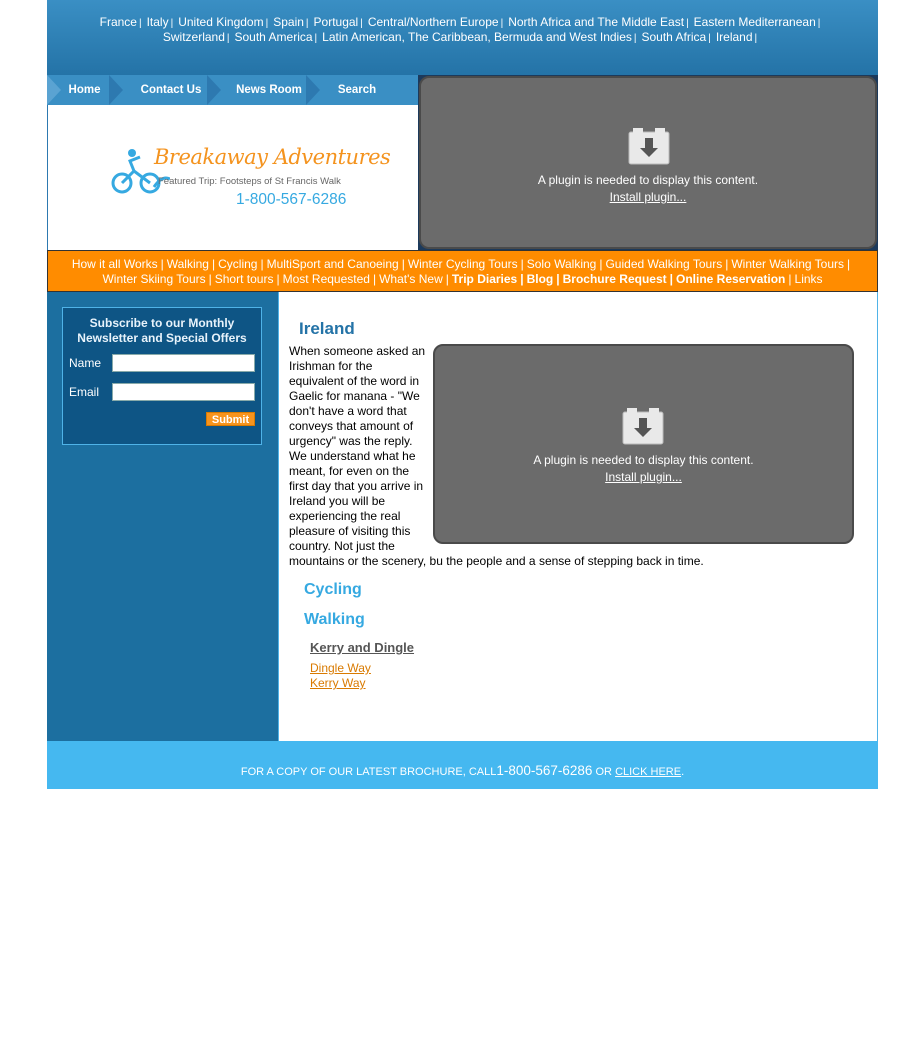 The image size is (924, 1037). I want to click on footer-suffix: ., so click(683, 772).